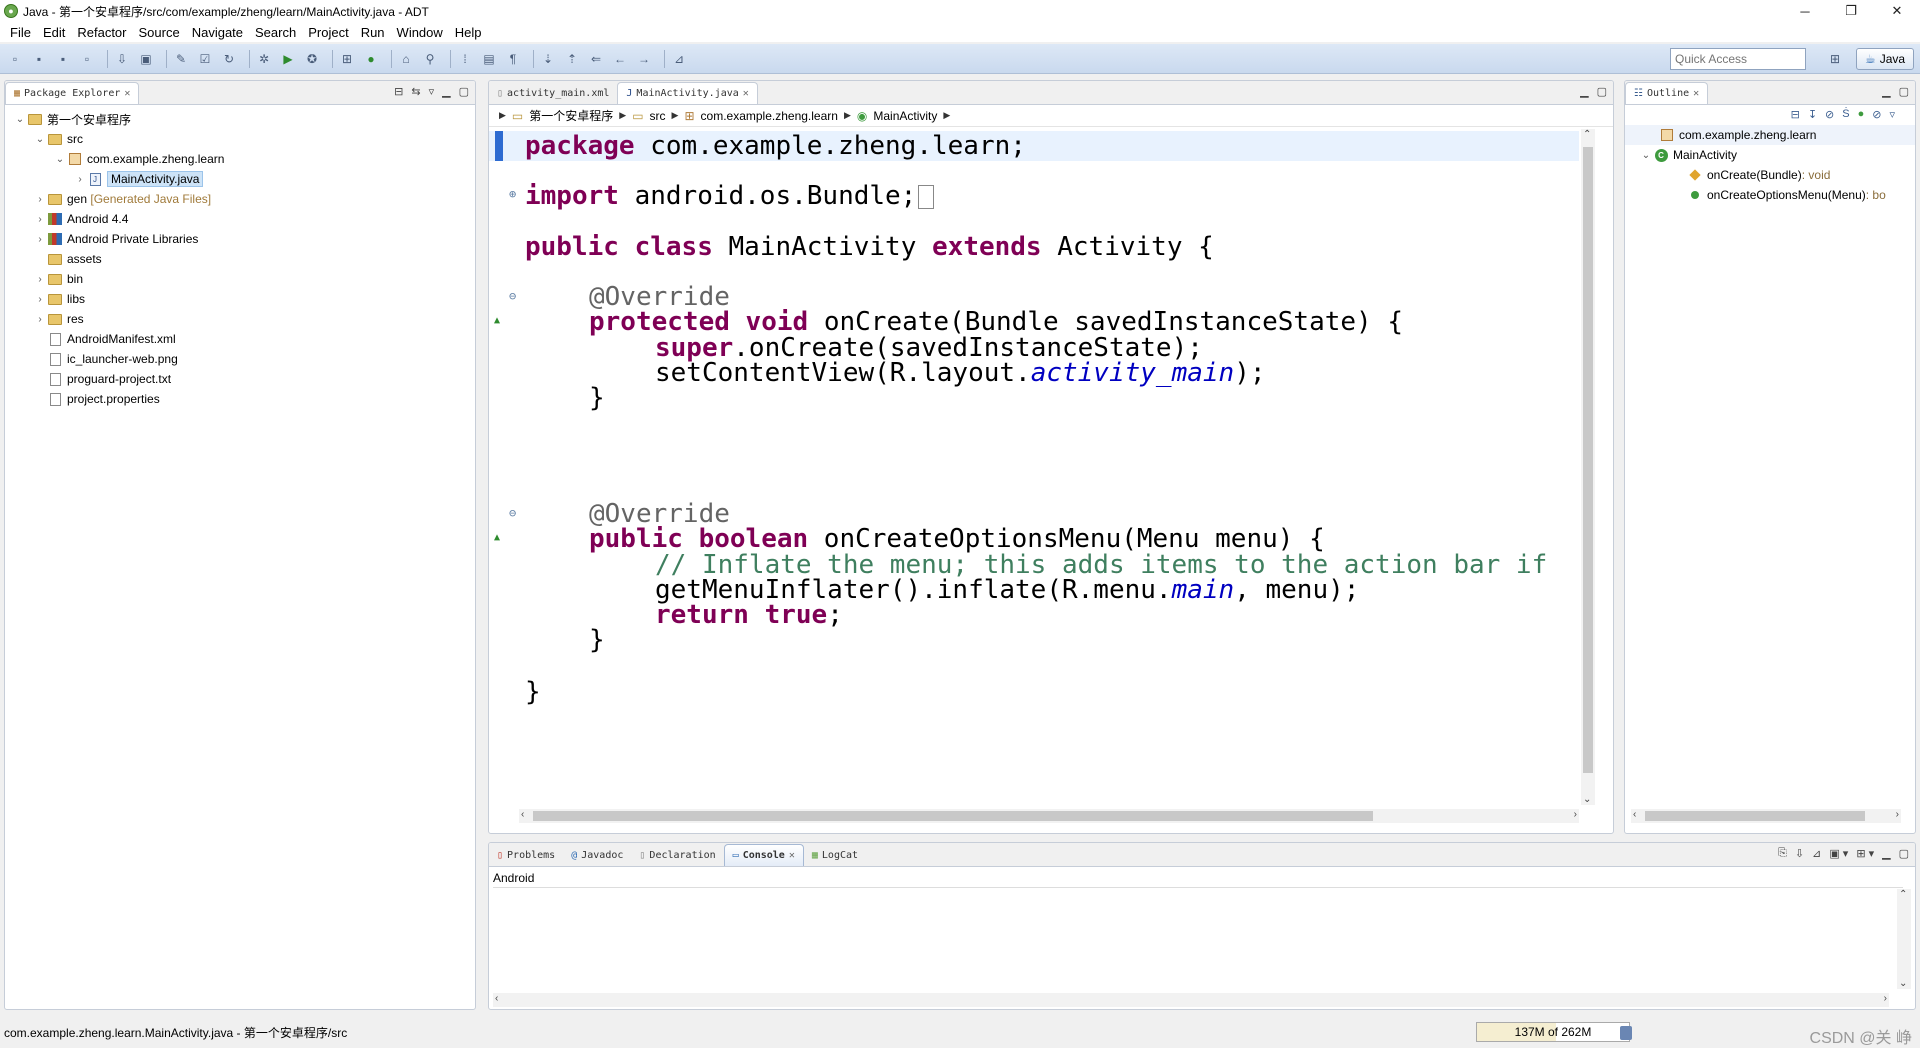 The height and width of the screenshot is (1048, 1920). What do you see at coordinates (763, 855) in the screenshot?
I see `tab-console: ▭ Console ✕` at bounding box center [763, 855].